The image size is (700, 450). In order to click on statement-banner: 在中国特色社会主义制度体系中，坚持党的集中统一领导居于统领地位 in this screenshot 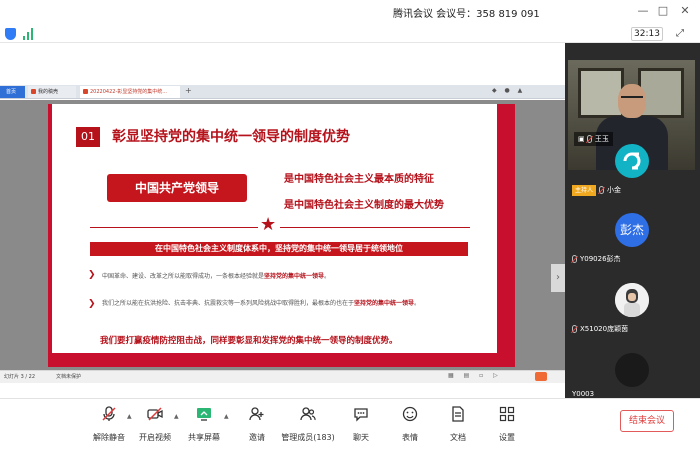, I will do `click(279, 249)`.